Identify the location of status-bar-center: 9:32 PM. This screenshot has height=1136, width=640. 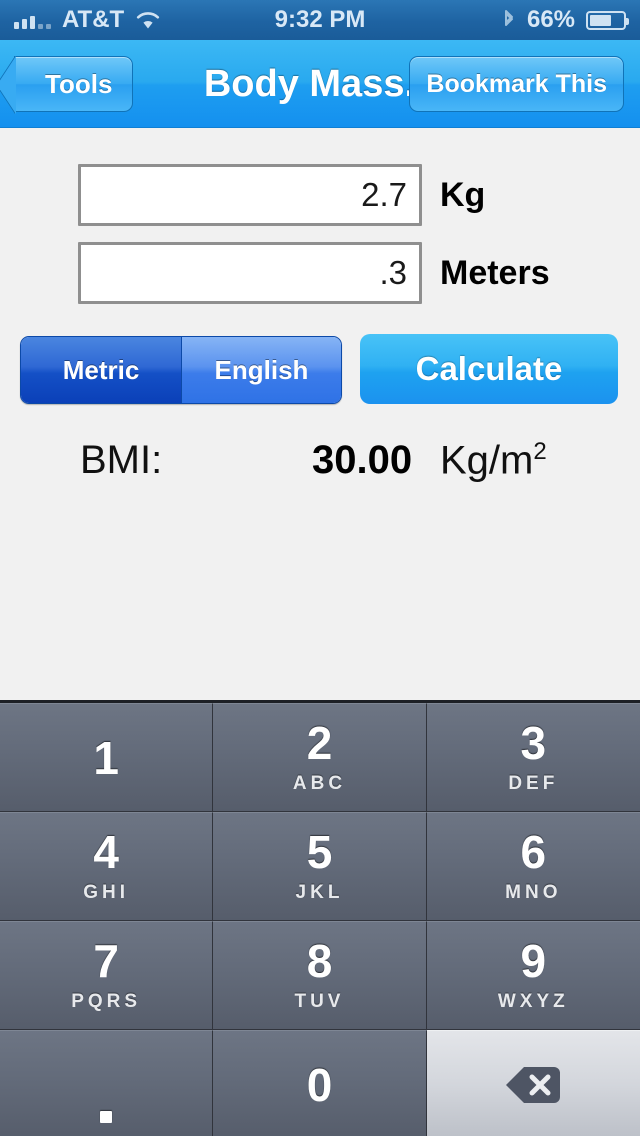
(320, 20).